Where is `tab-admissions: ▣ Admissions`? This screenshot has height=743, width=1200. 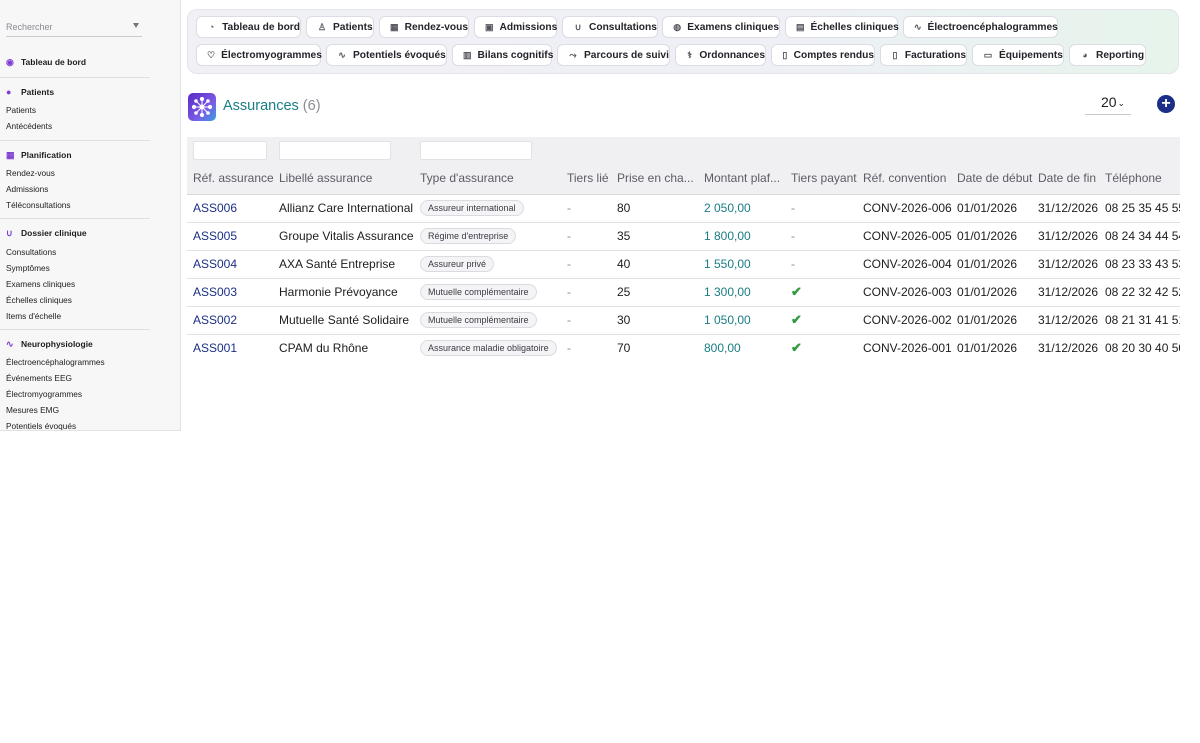 tab-admissions: ▣ Admissions is located at coordinates (515, 27).